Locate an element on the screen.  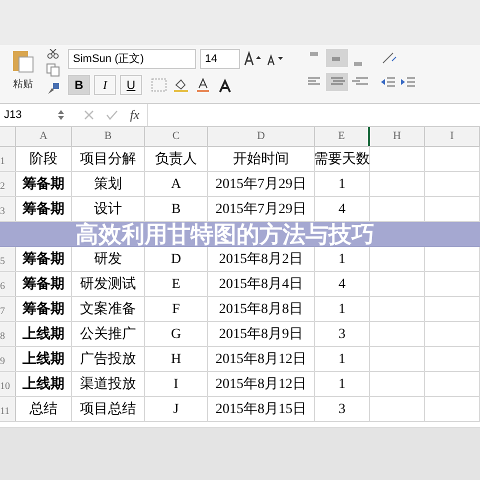
table-cell: I is located at coordinates (176, 384).